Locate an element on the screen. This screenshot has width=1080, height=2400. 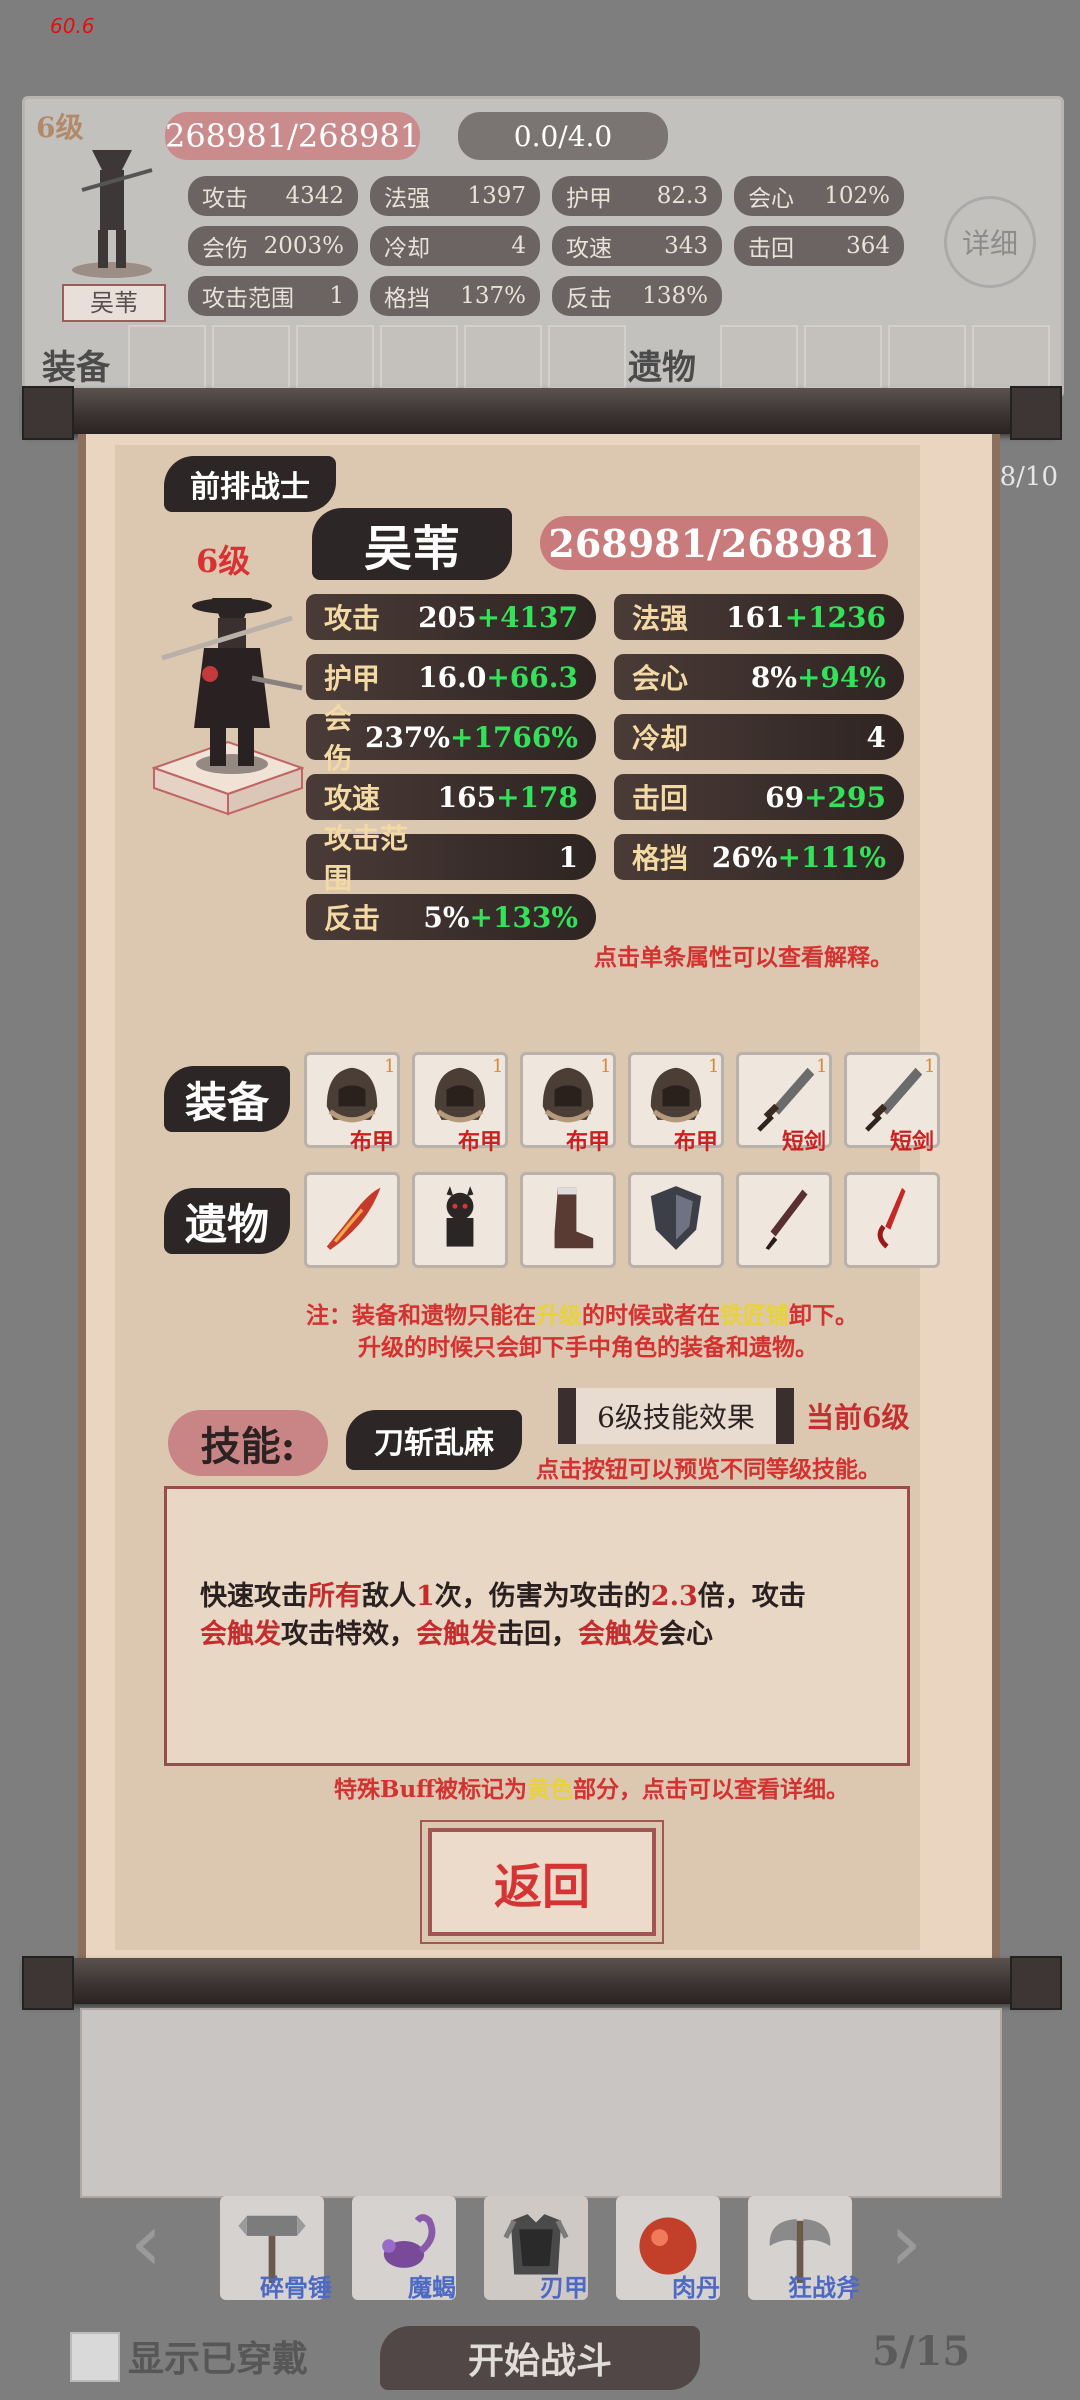
scroll-top-rod is located at coordinates (540, 411).